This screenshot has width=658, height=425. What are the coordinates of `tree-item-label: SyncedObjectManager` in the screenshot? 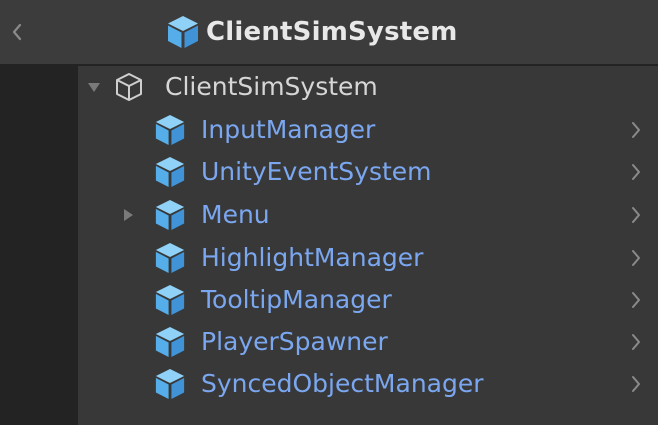 It's located at (342, 383).